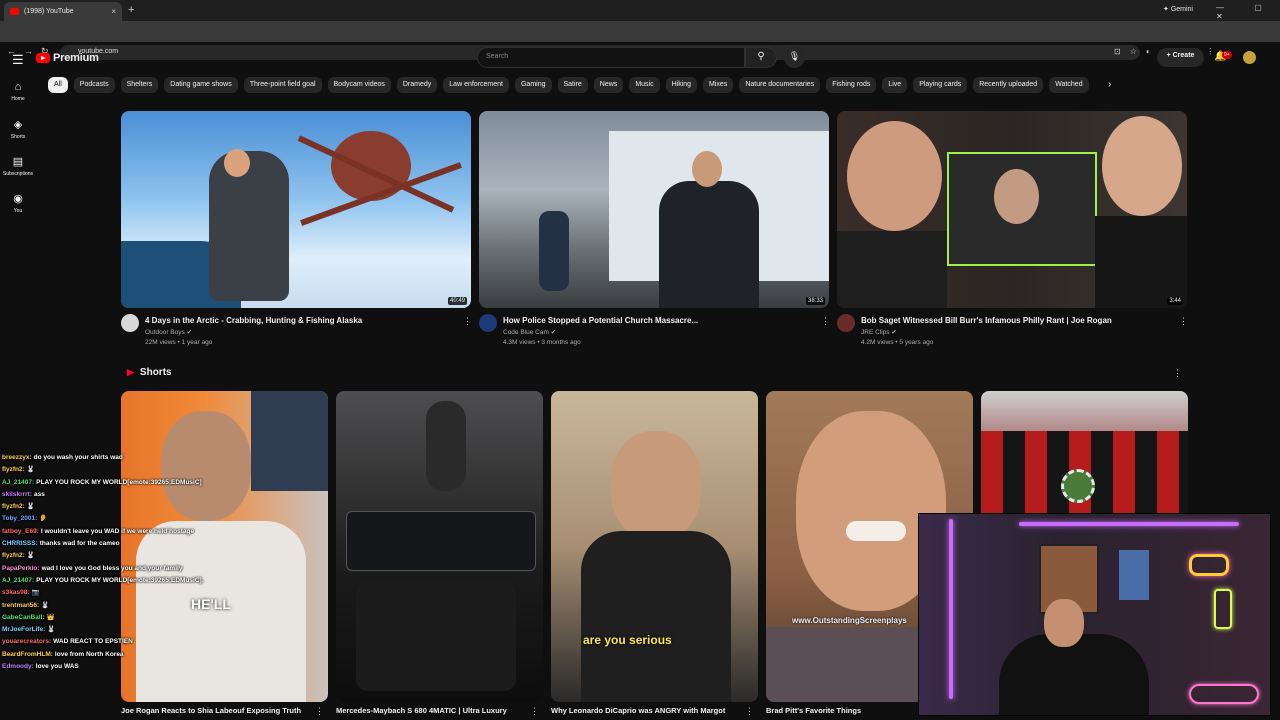 This screenshot has width=1280, height=720. I want to click on chip: Podcasts, so click(94, 85).